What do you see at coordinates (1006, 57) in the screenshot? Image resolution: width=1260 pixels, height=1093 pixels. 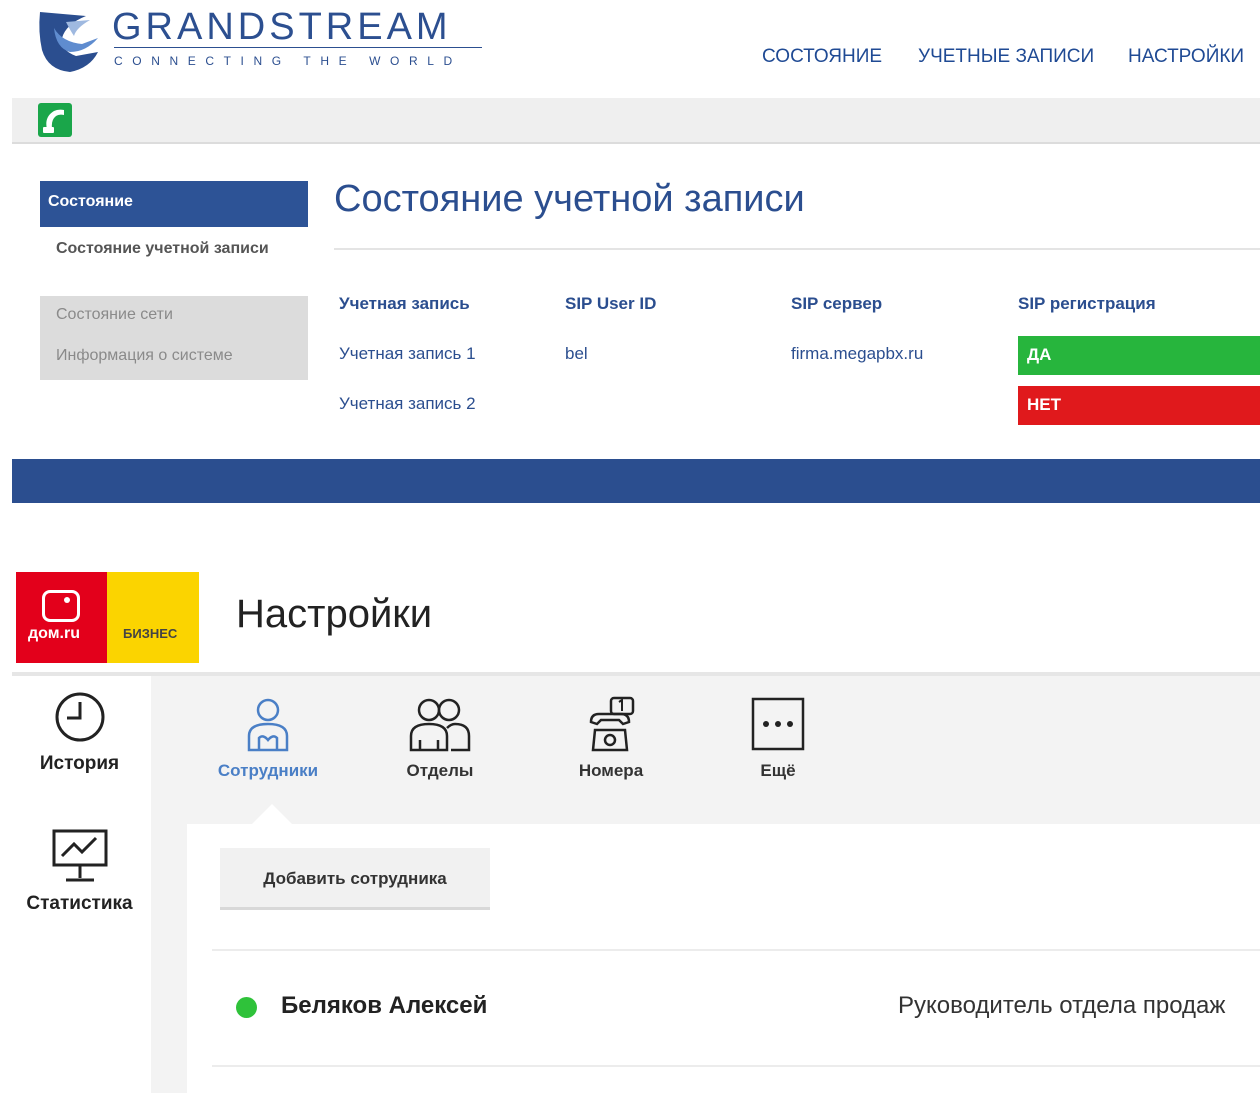 I see `nav-accounts: УЧЕТНЫЕ ЗАПИСИ` at bounding box center [1006, 57].